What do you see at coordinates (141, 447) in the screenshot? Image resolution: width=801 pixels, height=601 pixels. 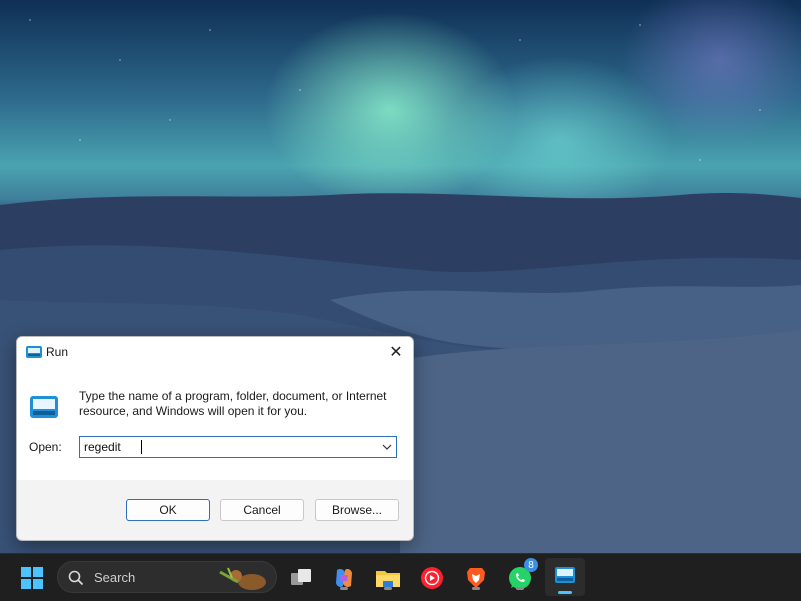 I see `text-cursor` at bounding box center [141, 447].